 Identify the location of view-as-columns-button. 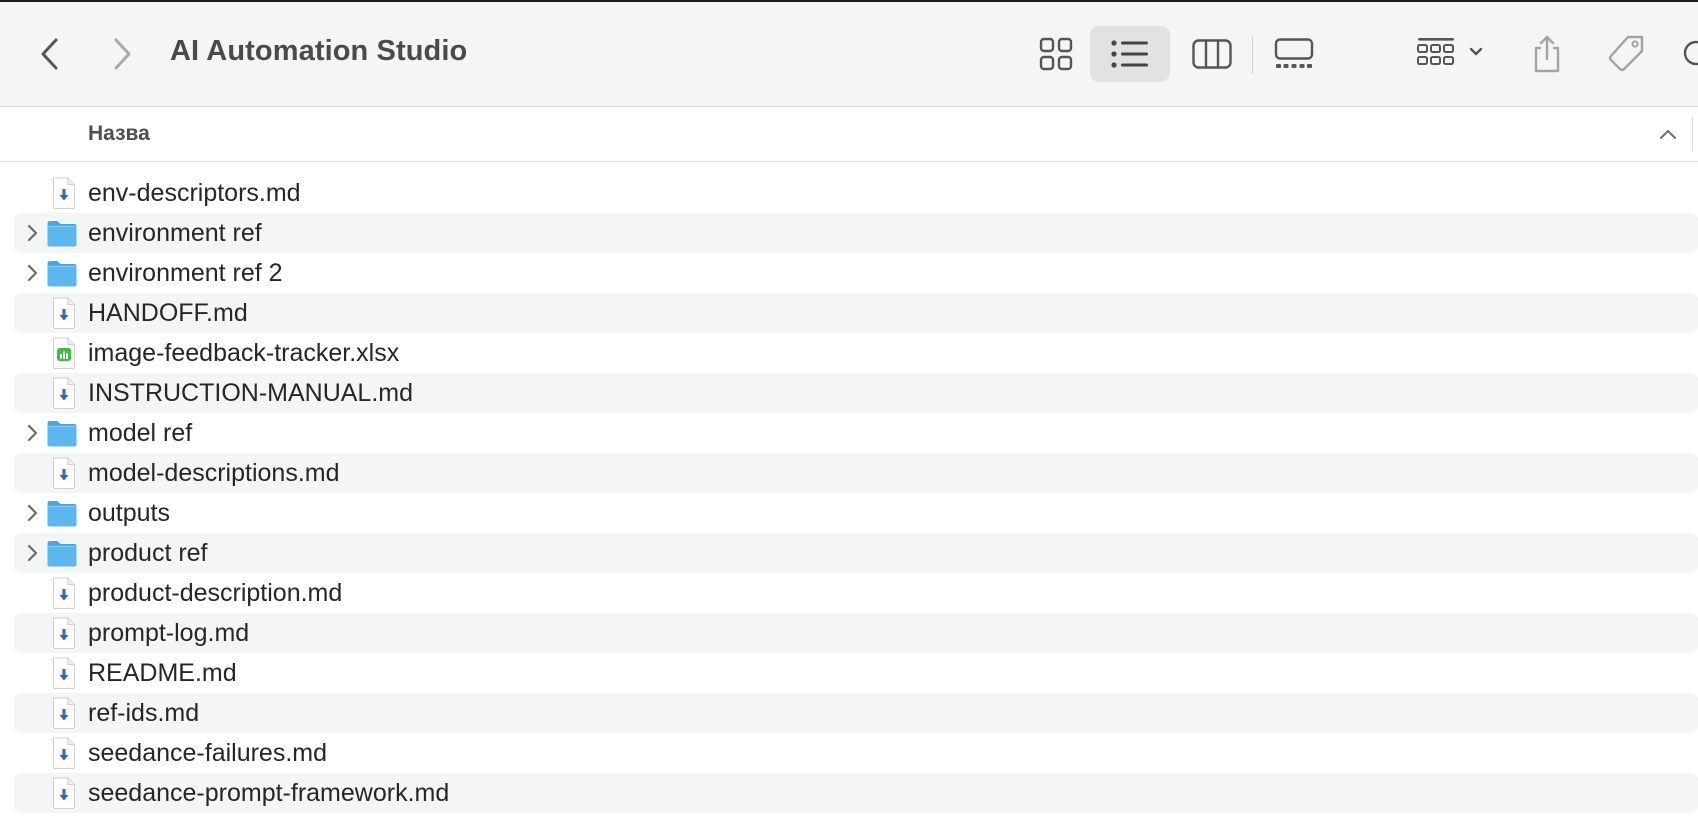
(1212, 54).